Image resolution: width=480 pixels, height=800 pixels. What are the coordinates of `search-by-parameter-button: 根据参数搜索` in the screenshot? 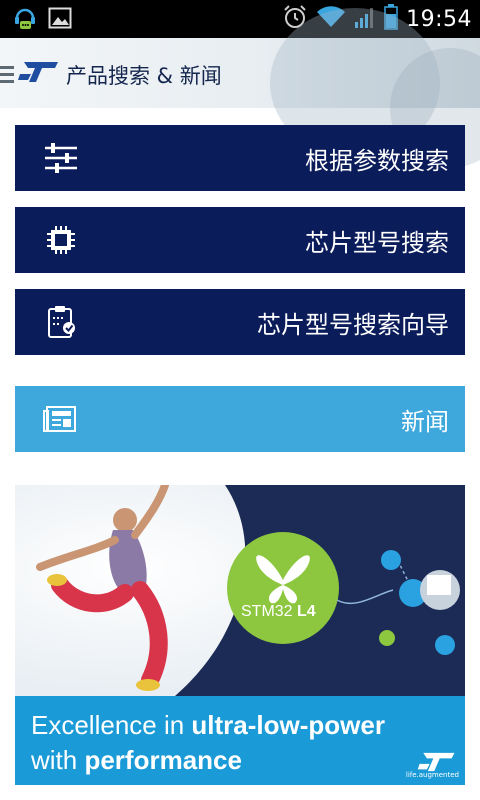 It's located at (240, 158).